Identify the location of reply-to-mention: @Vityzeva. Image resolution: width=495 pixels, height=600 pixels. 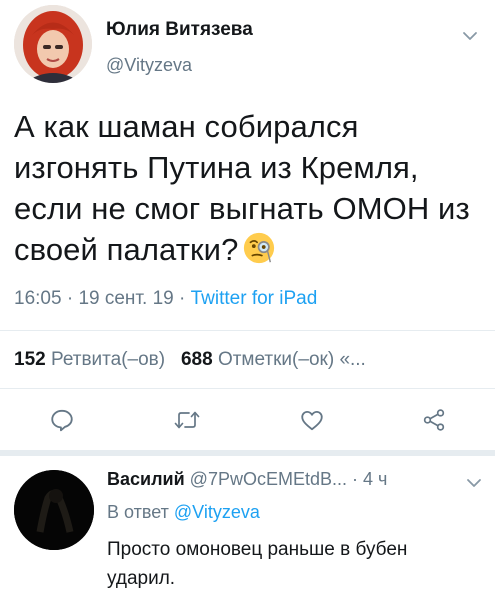
(217, 512).